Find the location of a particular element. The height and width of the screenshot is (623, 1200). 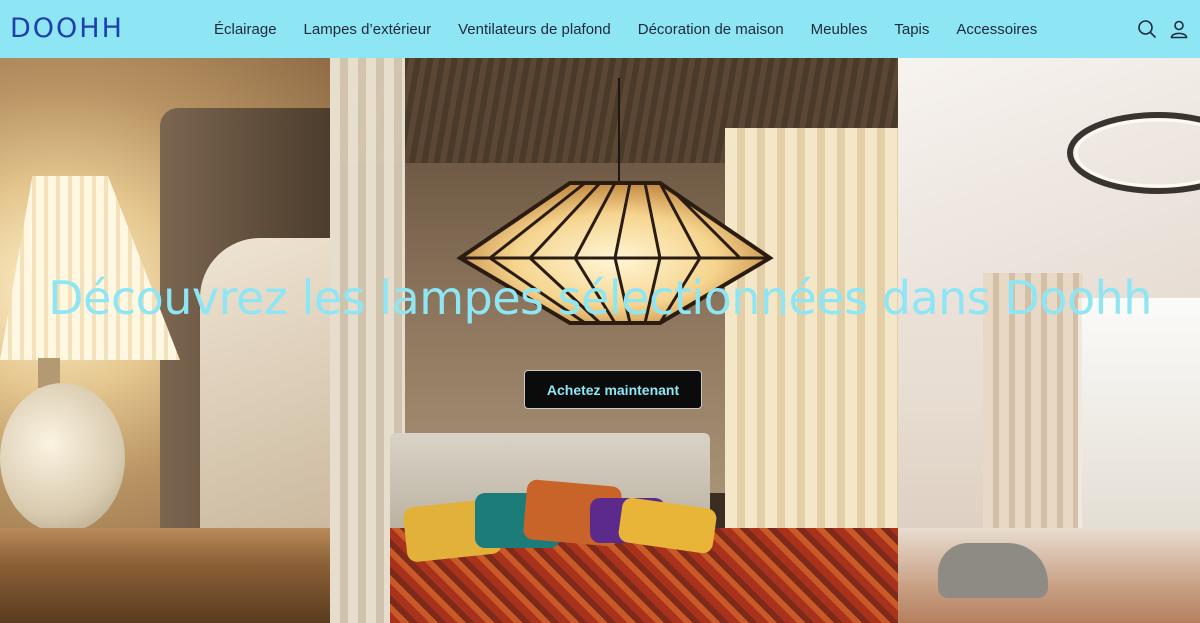

nav-item-accessoires: Accessoires is located at coordinates (996, 29).